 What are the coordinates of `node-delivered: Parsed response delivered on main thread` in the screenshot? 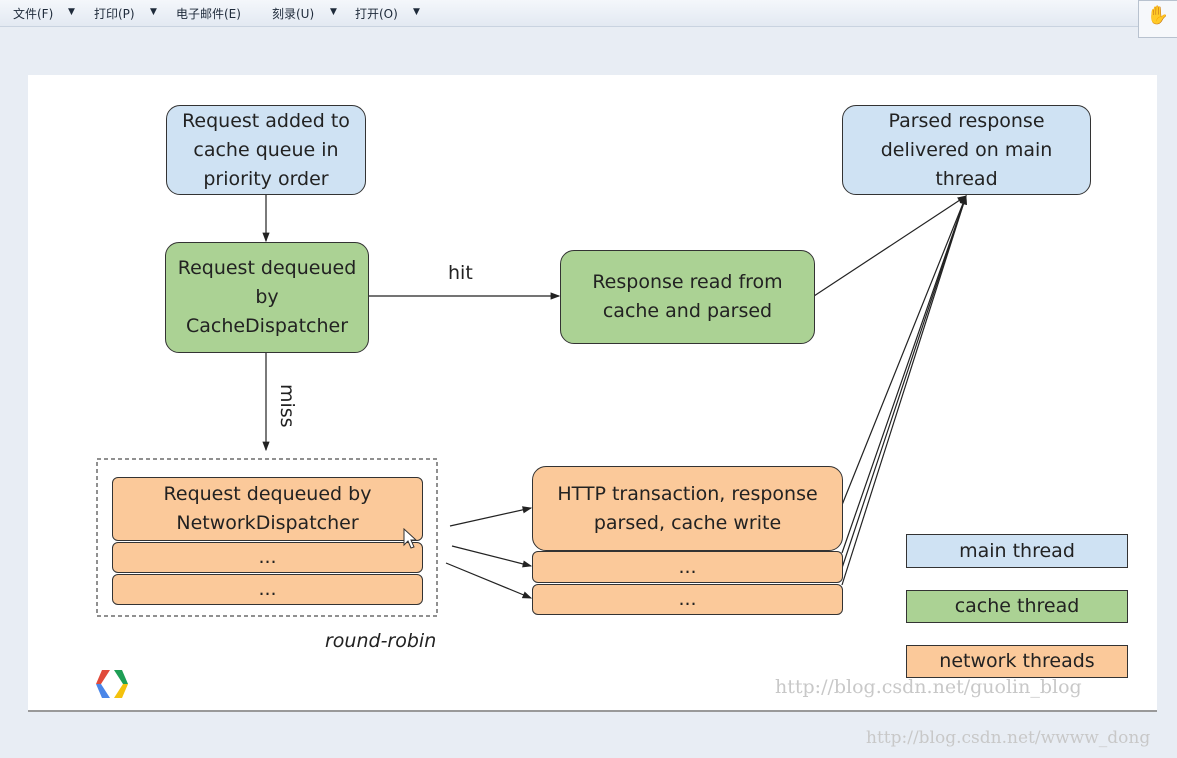 It's located at (966, 150).